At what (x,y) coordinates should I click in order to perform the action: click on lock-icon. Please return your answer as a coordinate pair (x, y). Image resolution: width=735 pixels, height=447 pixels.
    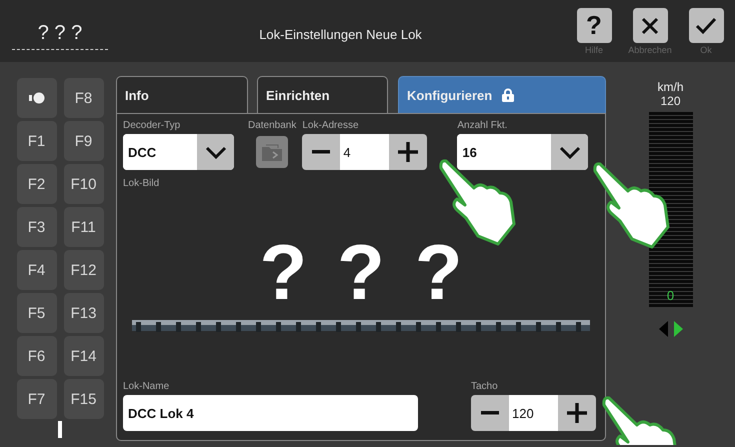
    Looking at the image, I should click on (508, 95).